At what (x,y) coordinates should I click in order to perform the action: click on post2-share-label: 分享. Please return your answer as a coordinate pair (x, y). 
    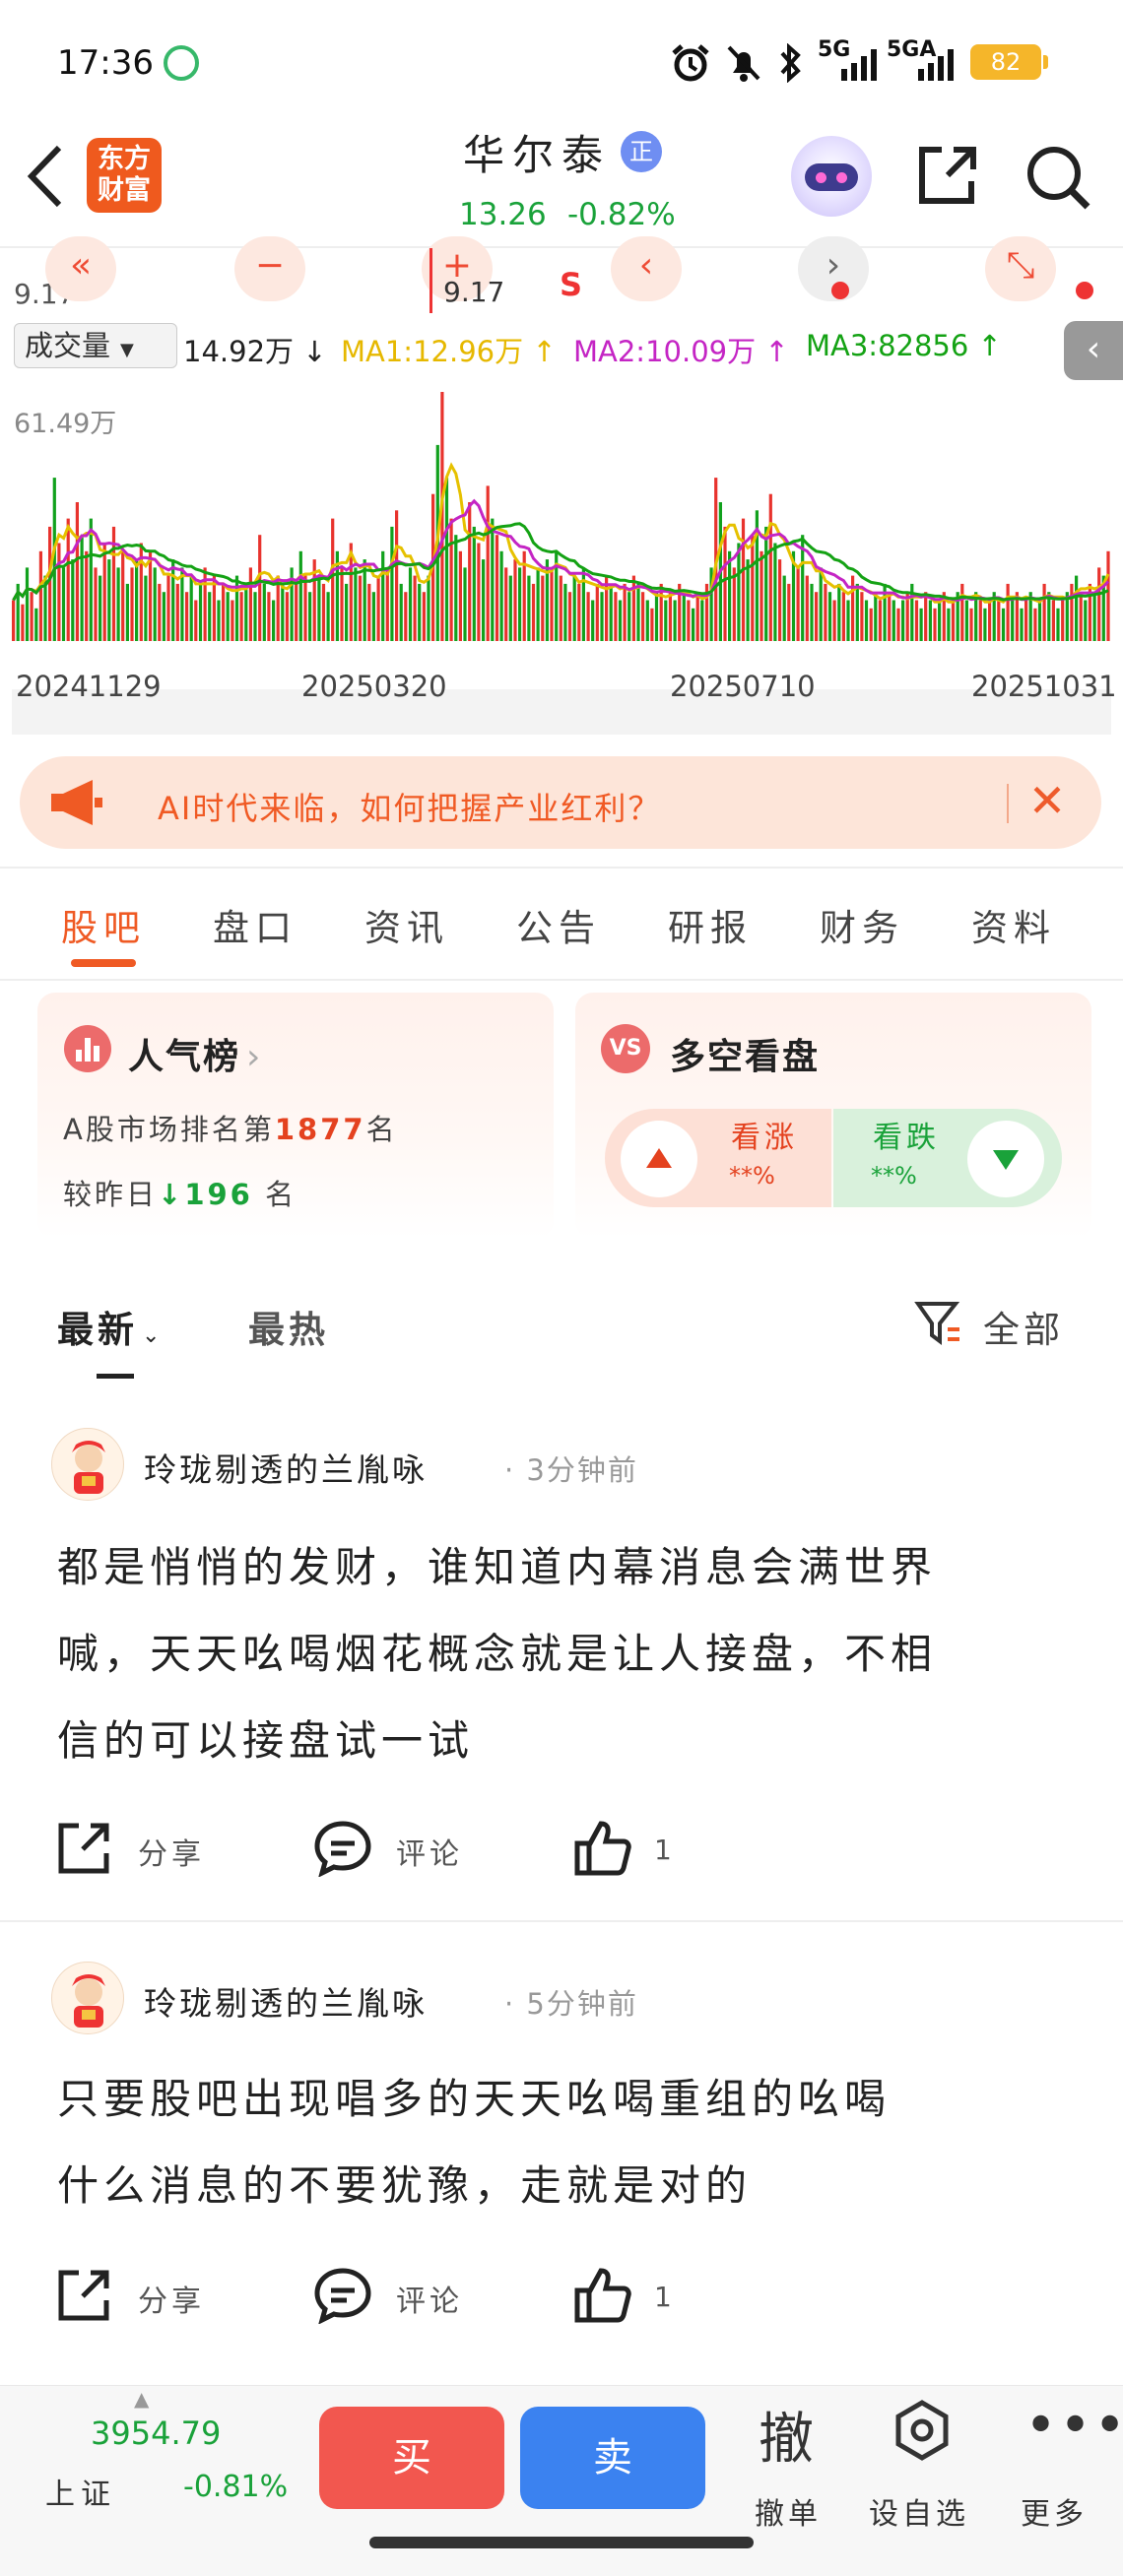
    Looking at the image, I should click on (171, 2298).